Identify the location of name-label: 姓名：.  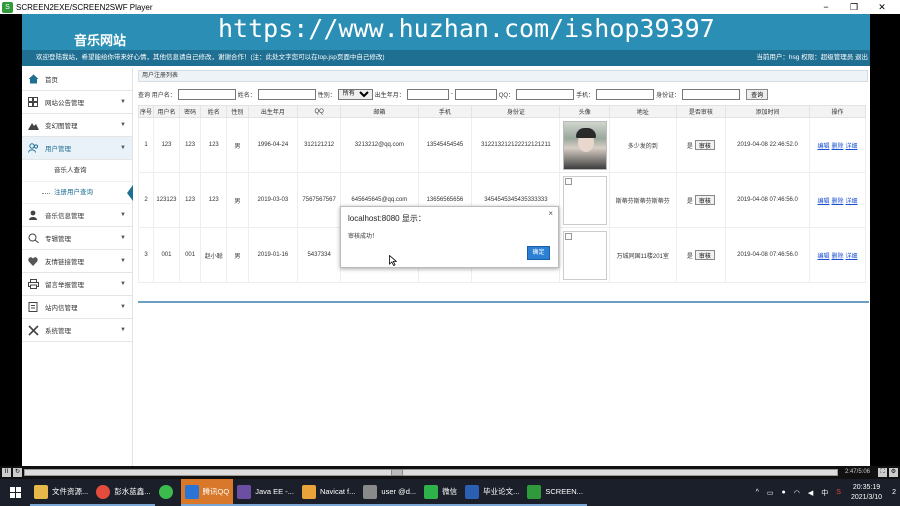
(246, 95).